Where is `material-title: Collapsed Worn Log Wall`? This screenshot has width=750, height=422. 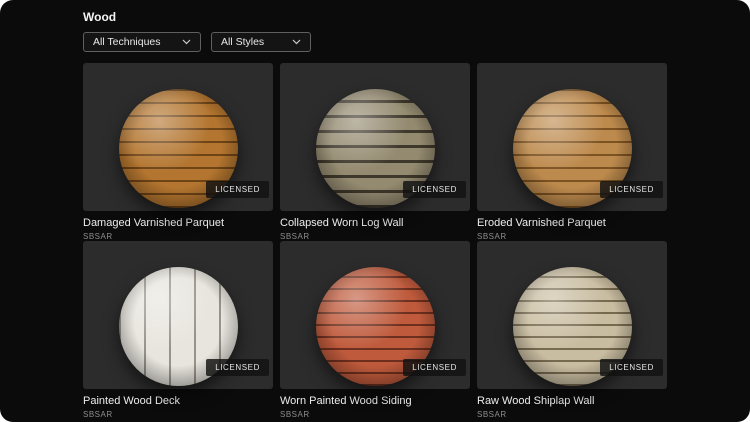 material-title: Collapsed Worn Log Wall is located at coordinates (375, 223).